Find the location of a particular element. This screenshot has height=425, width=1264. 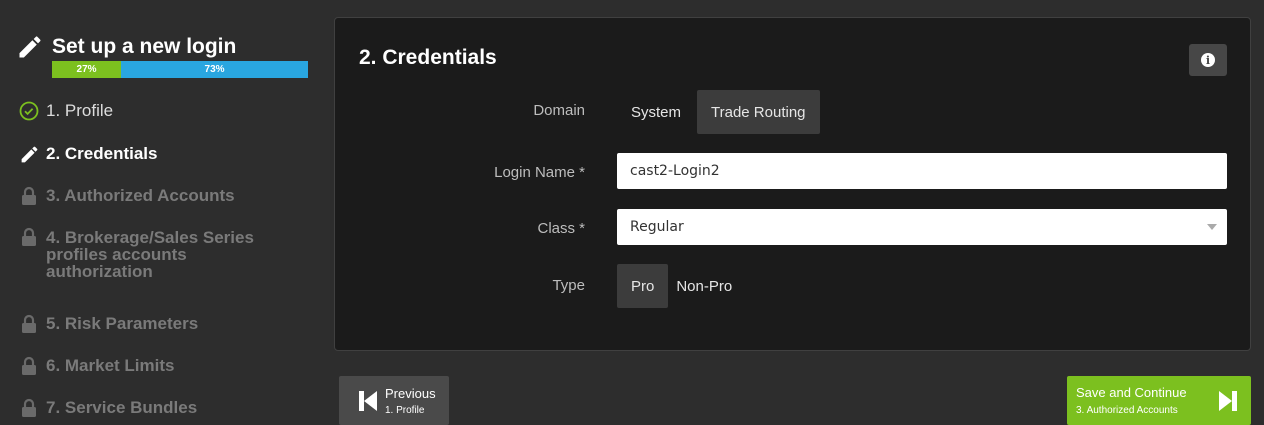

step-credentials: 2. Credentials is located at coordinates (88, 154).